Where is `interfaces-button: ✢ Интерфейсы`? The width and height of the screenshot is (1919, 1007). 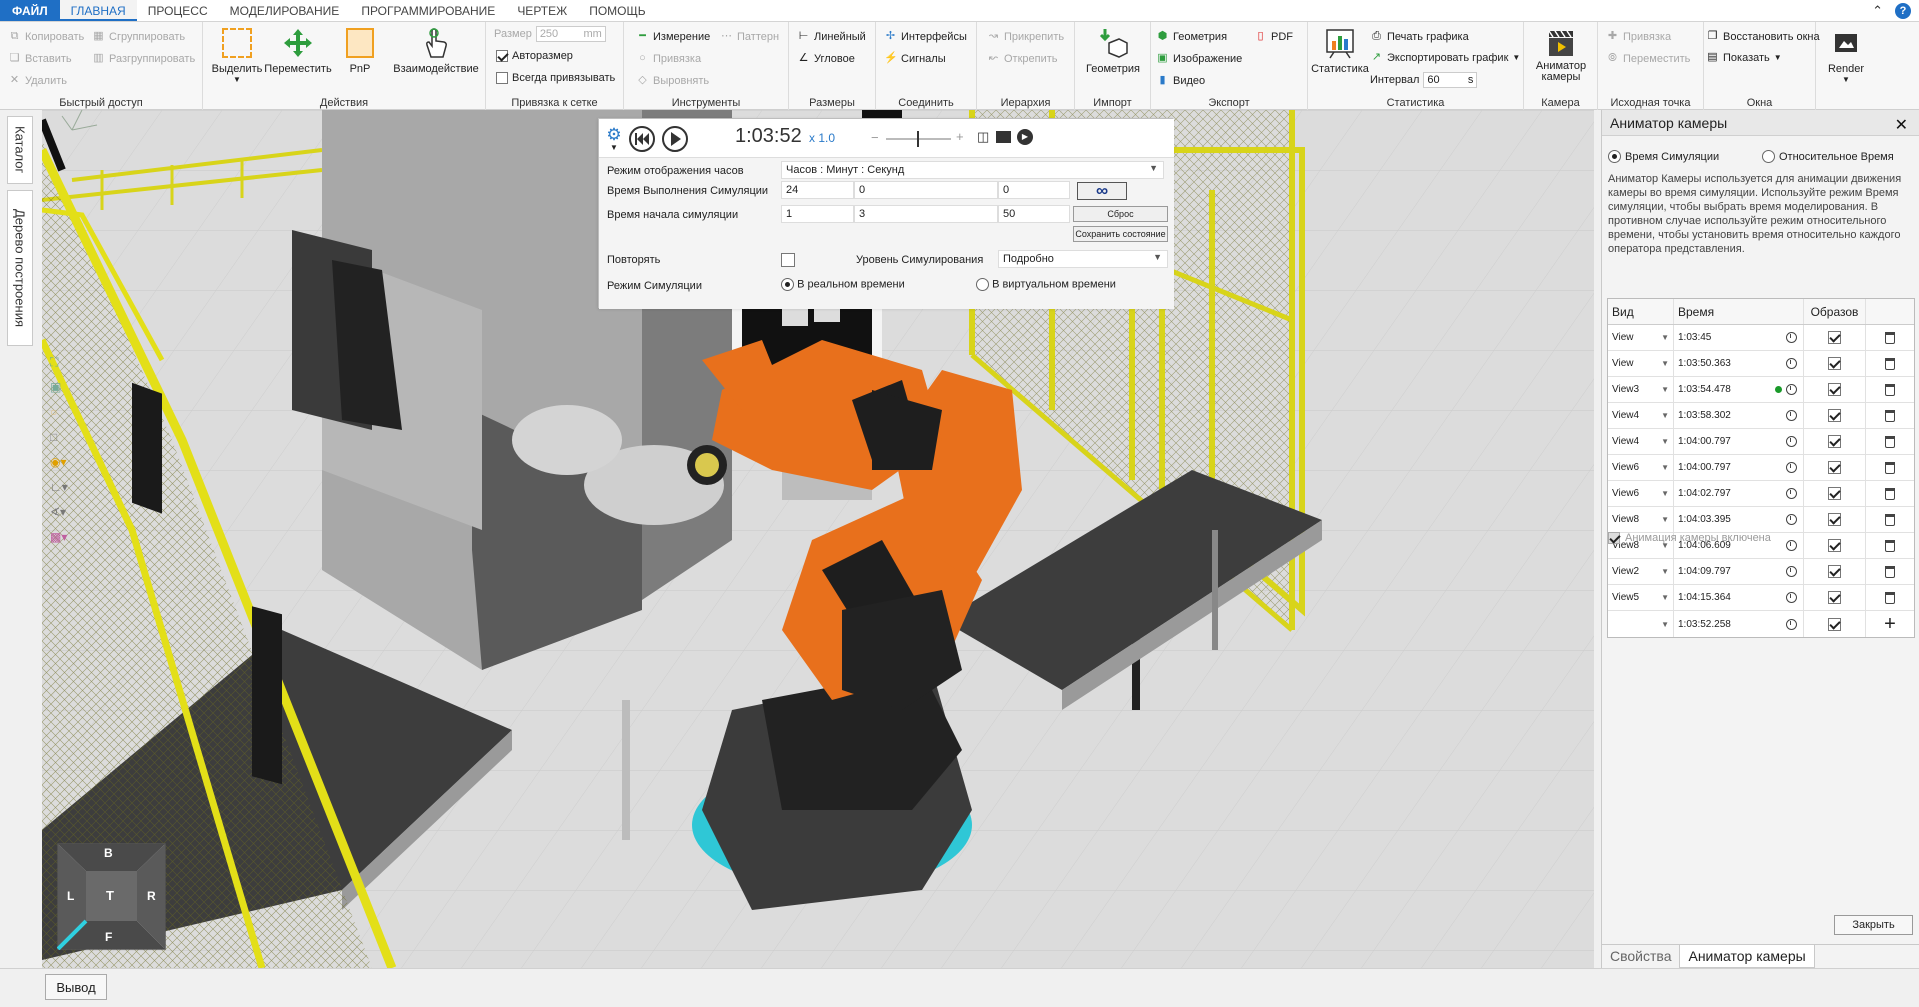 interfaces-button: ✢ Интерфейсы is located at coordinates (925, 36).